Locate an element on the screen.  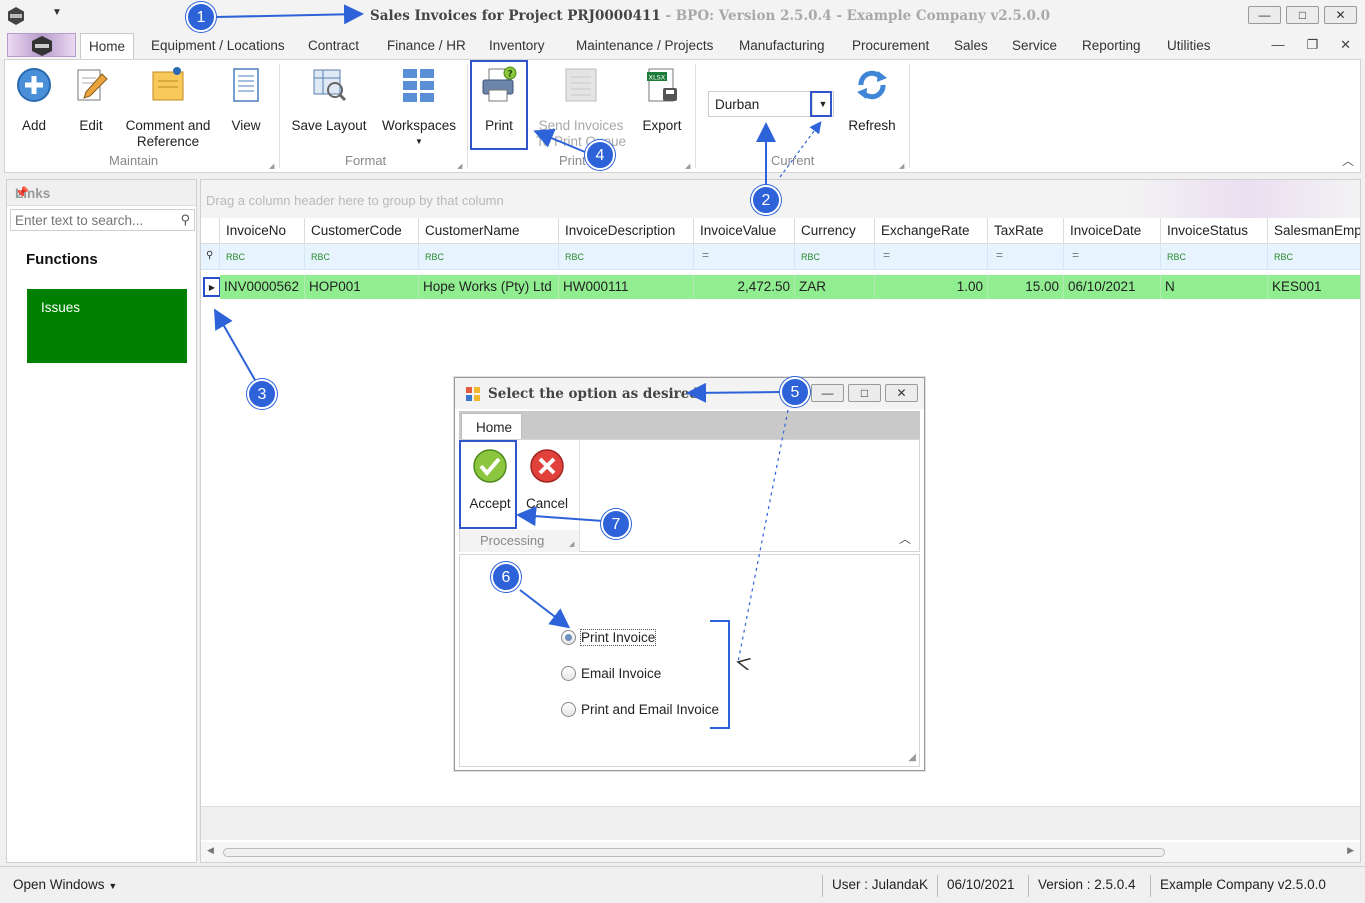
column-header-currency: Currency is located at coordinates (835, 231).